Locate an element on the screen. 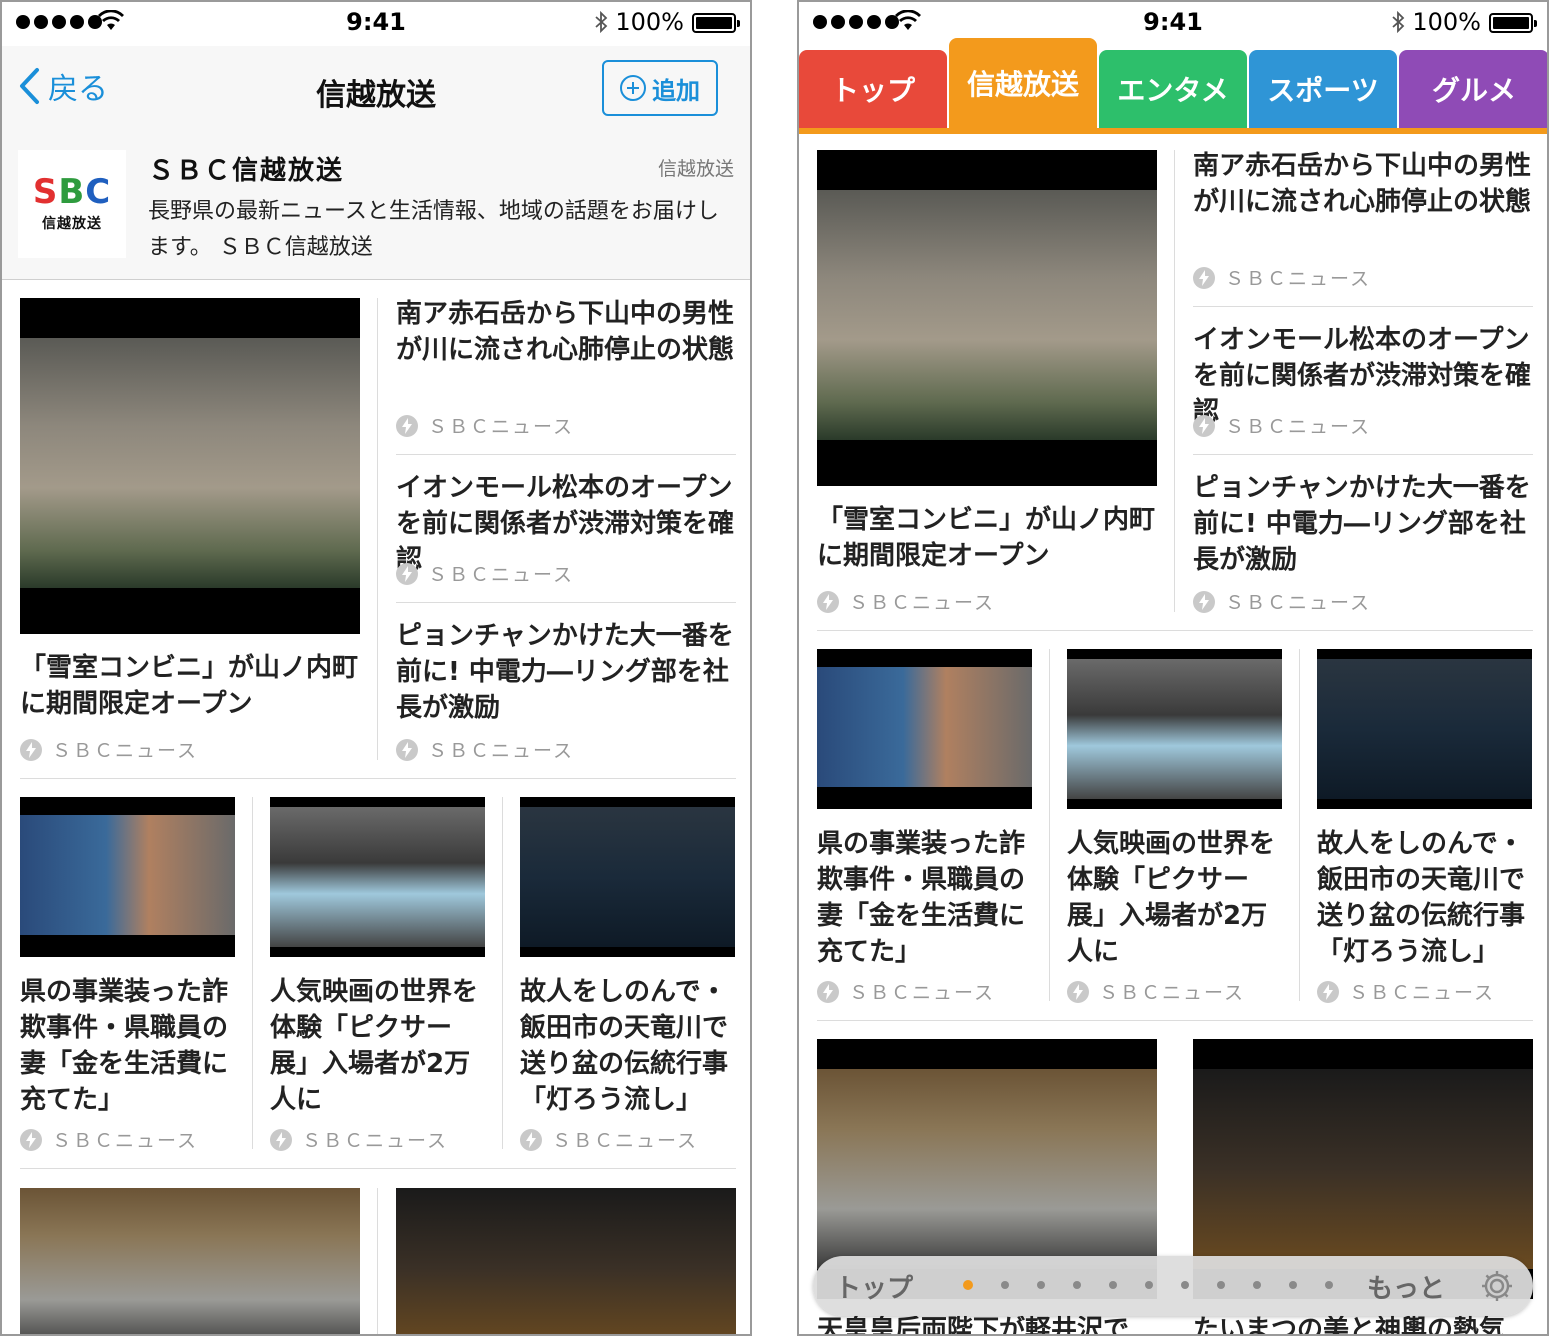  channel-tag: 信越放送 is located at coordinates (695, 169).